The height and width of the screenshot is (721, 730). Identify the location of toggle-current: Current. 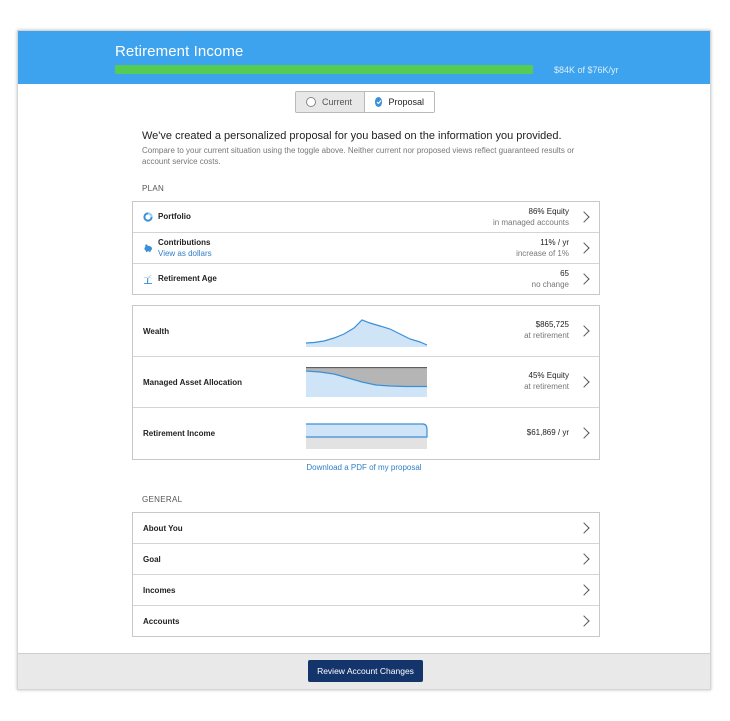
(330, 102).